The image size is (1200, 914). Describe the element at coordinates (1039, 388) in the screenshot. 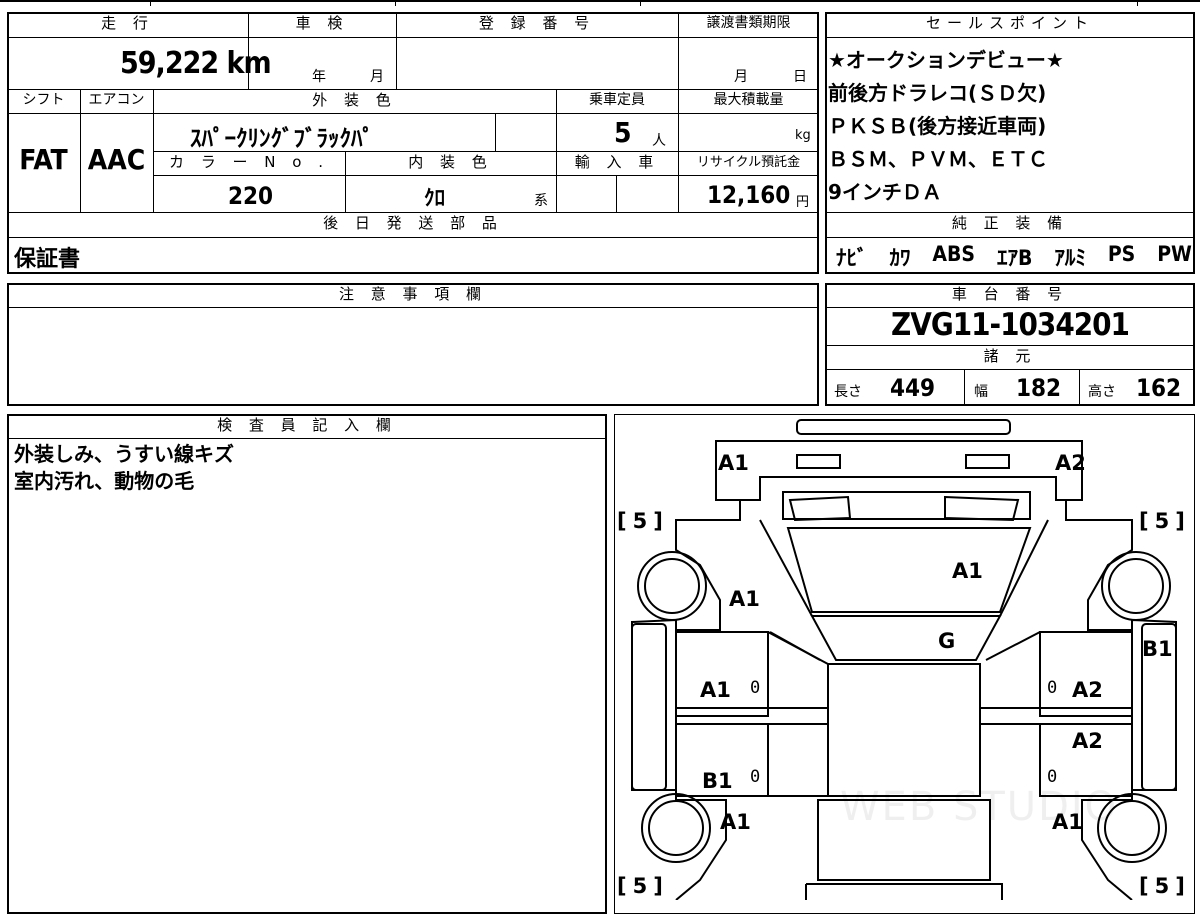

I see `width-value: 182` at that location.